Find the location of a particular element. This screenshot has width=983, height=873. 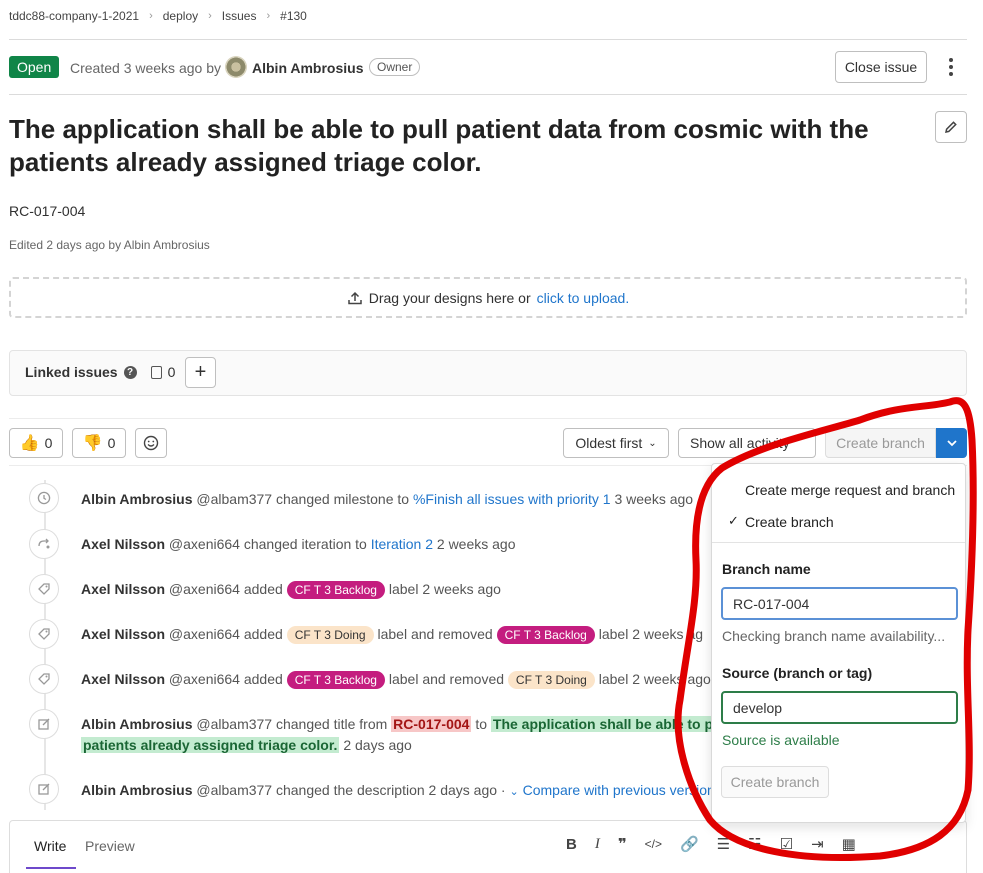

breadcrumb-repo: deploy is located at coordinates (180, 16).